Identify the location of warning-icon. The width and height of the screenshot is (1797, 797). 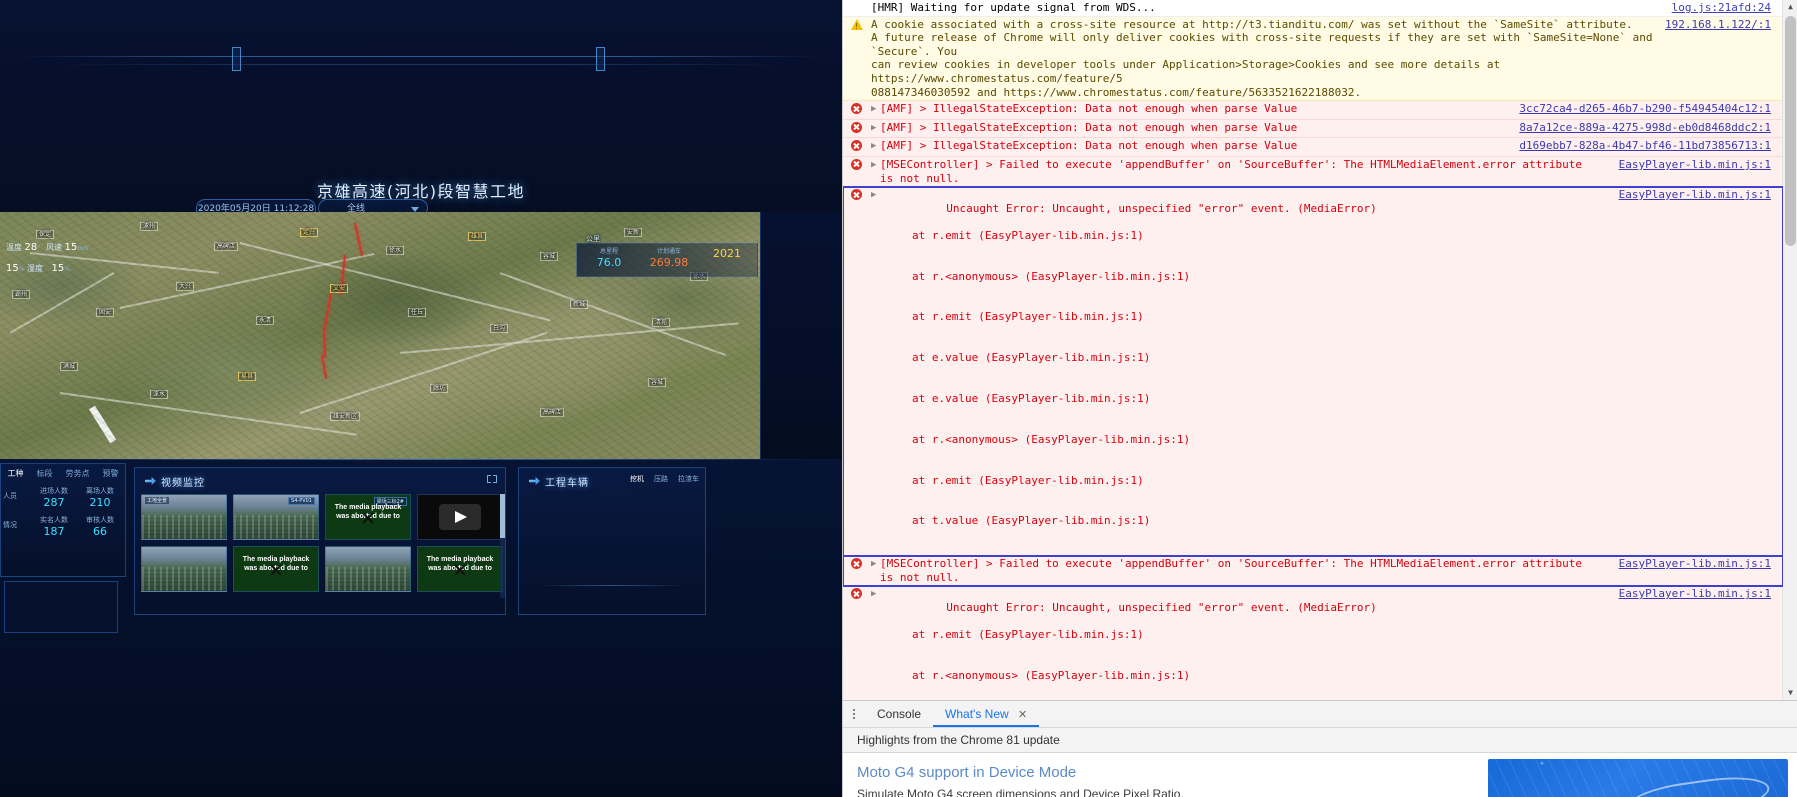
(857, 25).